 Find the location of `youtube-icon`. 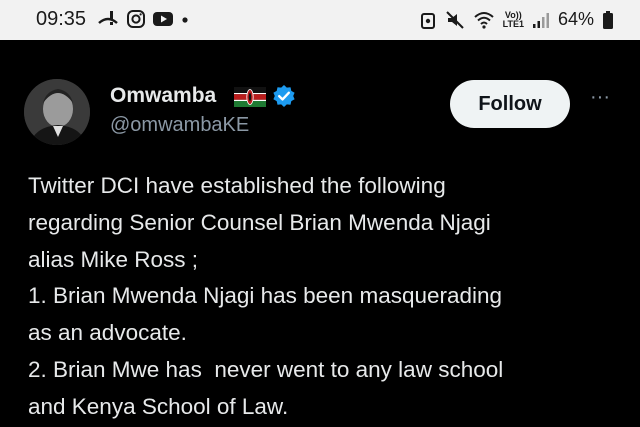

youtube-icon is located at coordinates (163, 19).